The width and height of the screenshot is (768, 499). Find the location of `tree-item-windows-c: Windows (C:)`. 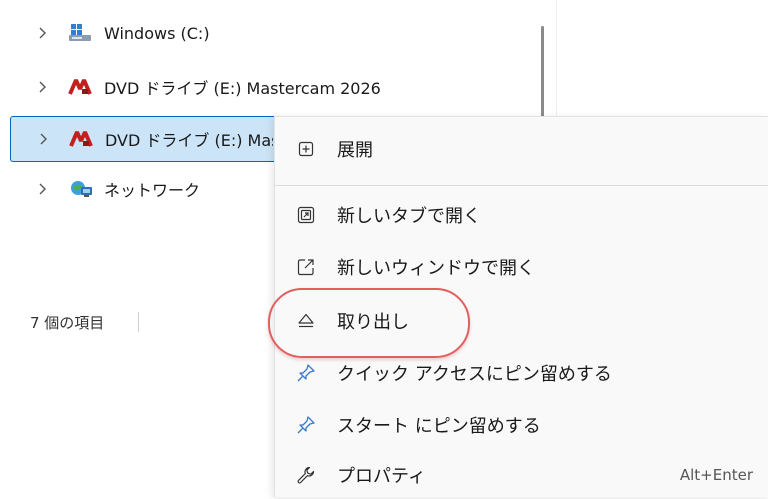

tree-item-windows-c: Windows (C:) is located at coordinates (269, 33).